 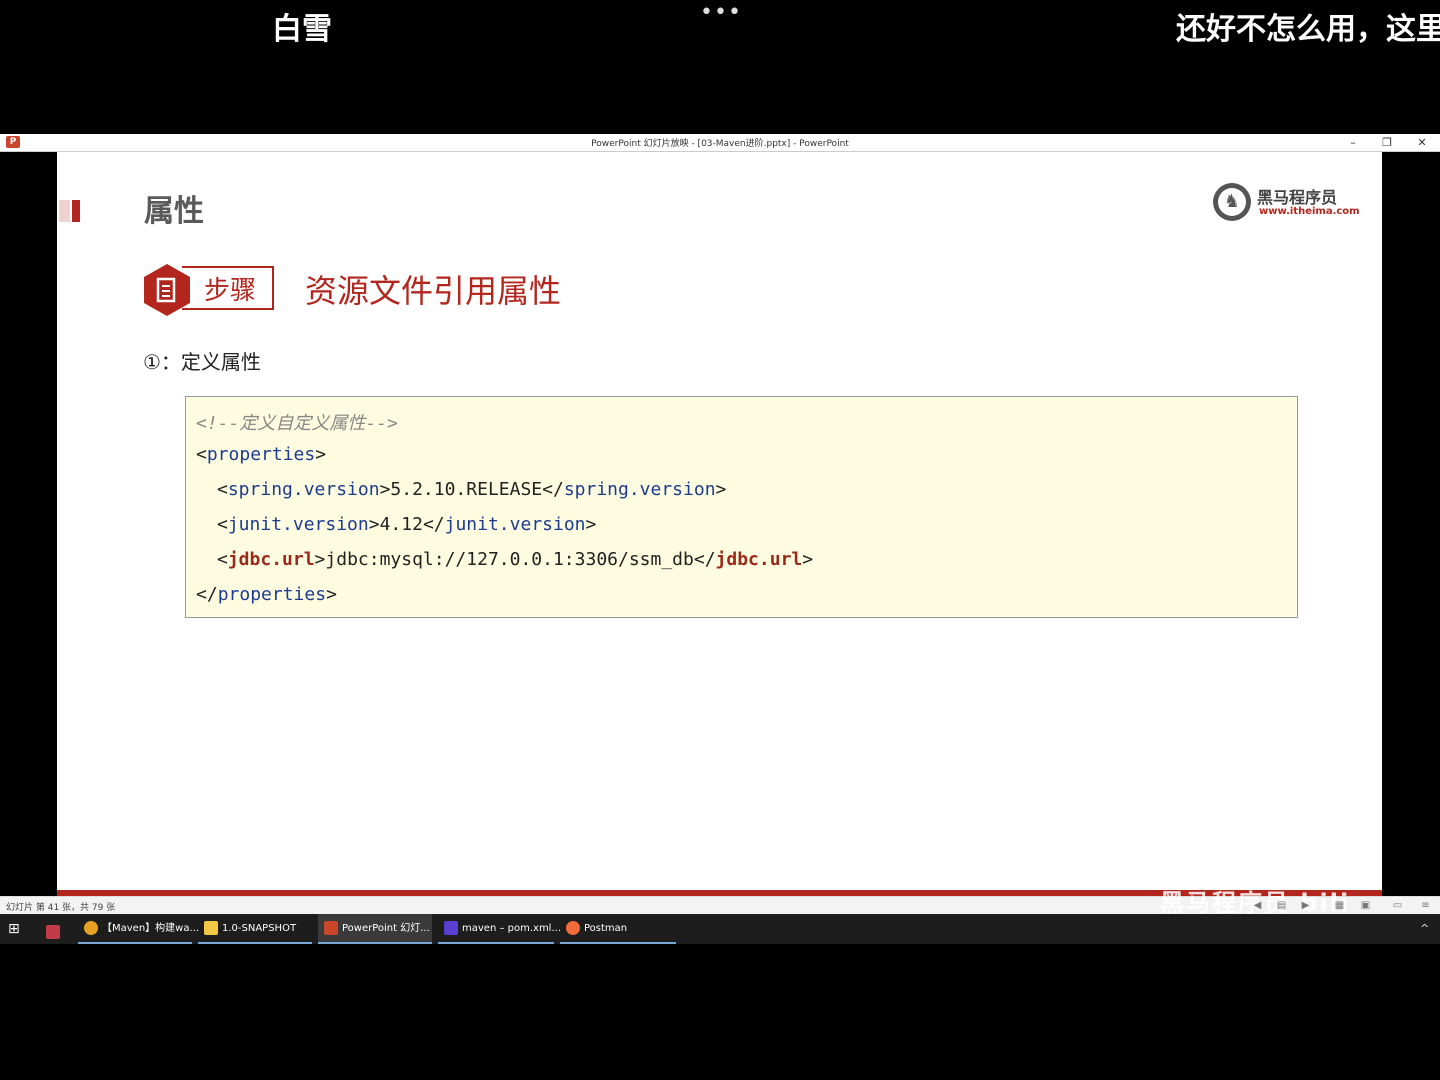 I want to click on step-label: 步骤, so click(x=230, y=291).